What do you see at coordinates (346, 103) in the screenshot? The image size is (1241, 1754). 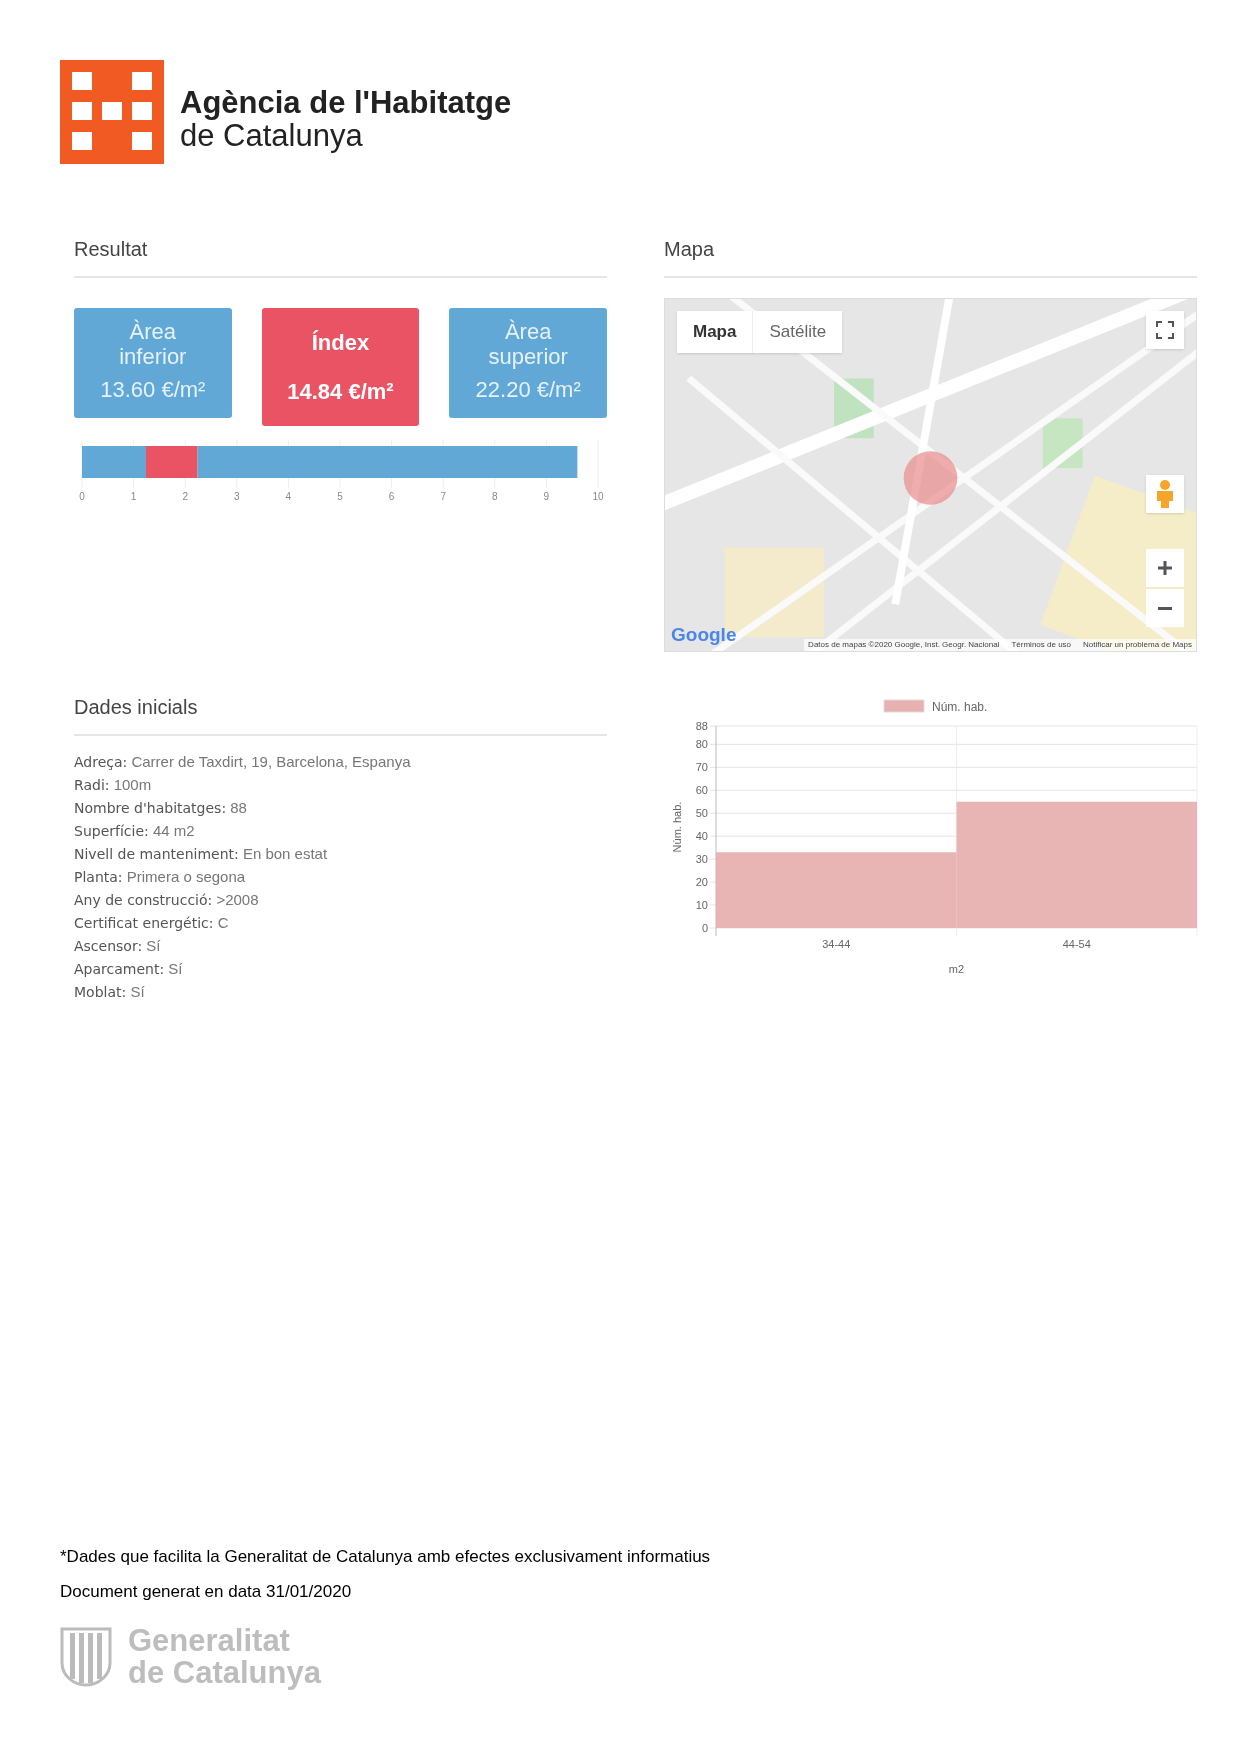 I see `agency-name: Agència de l'Habitatge` at bounding box center [346, 103].